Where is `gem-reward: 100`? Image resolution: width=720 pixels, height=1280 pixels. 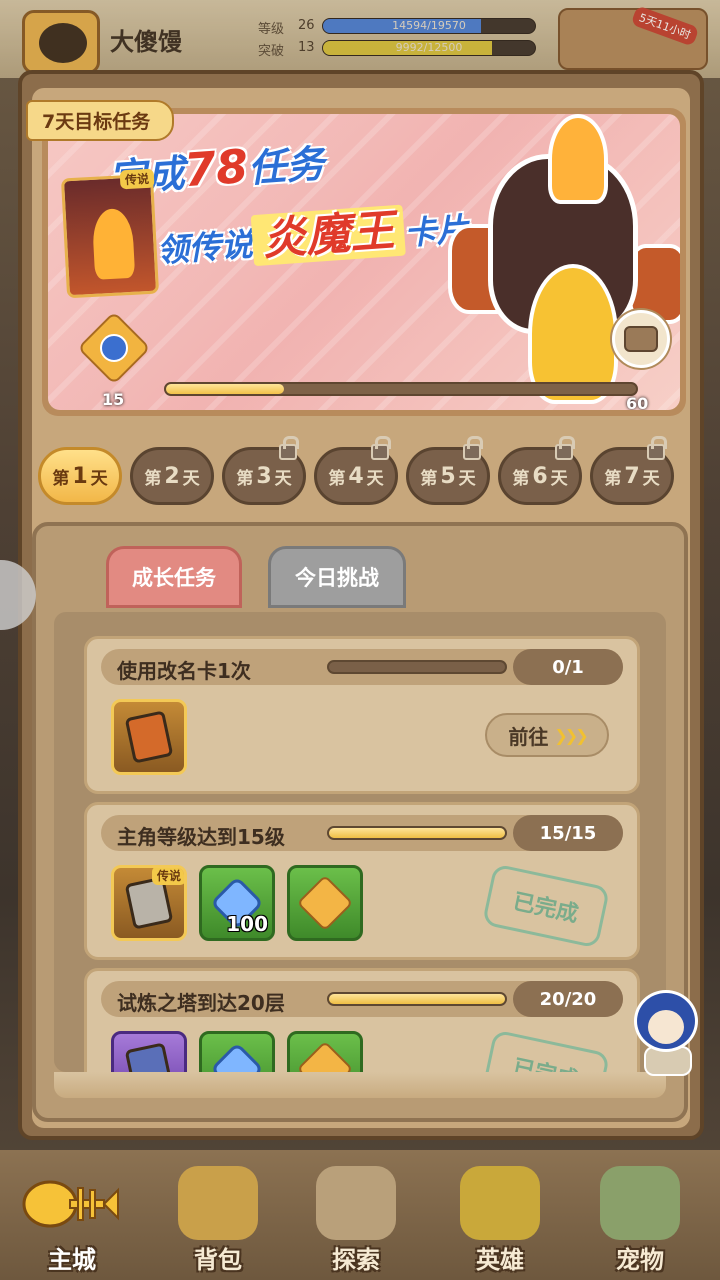 gem-reward: 100 is located at coordinates (237, 903).